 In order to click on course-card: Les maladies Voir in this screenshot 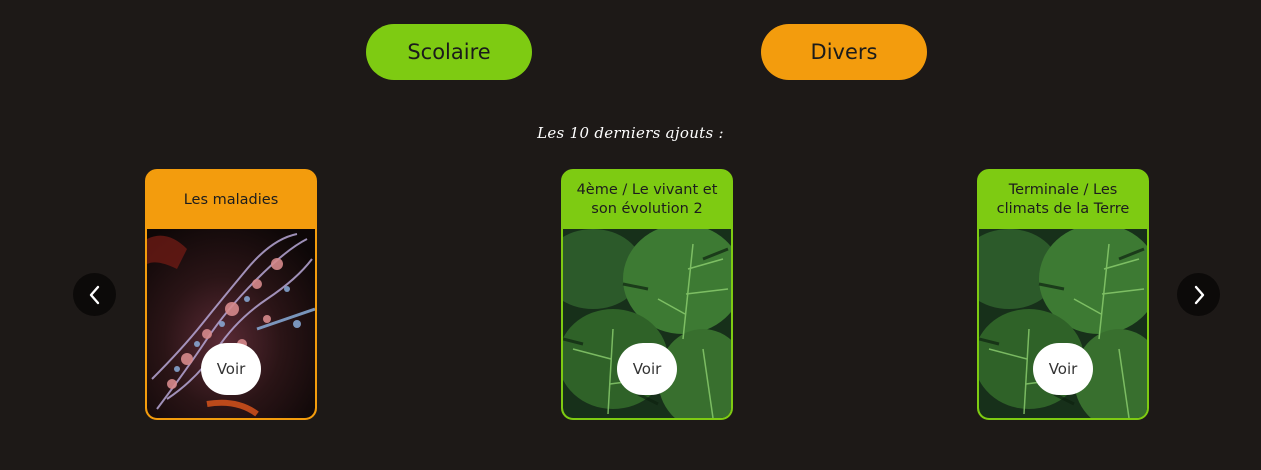, I will do `click(231, 294)`.